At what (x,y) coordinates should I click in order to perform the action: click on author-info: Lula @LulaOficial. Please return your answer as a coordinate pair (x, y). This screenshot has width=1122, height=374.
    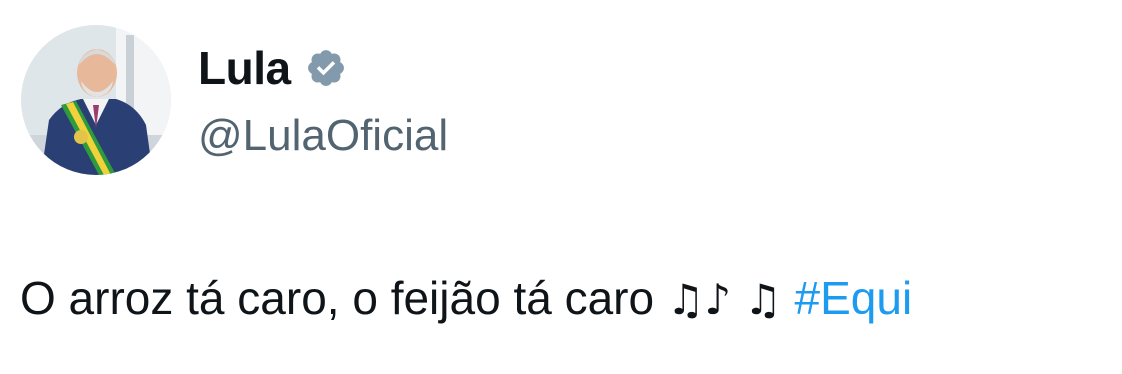
    Looking at the image, I should click on (323, 102).